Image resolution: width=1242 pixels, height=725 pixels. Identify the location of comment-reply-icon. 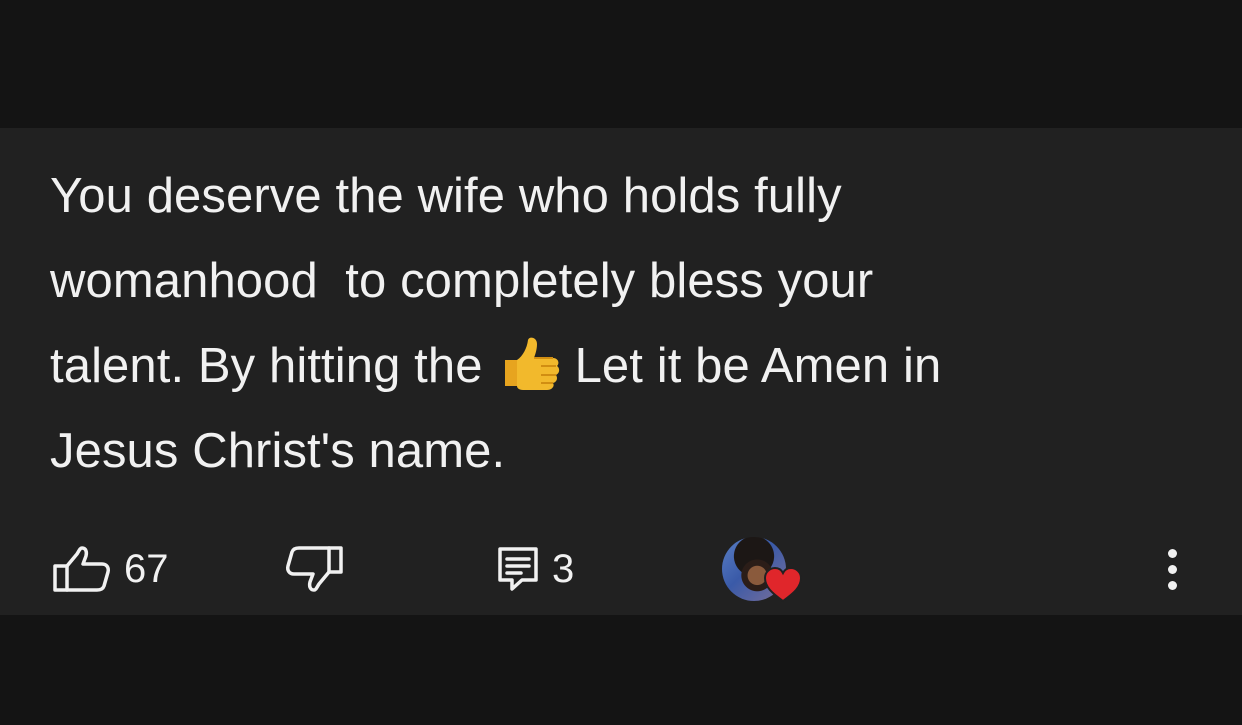
(518, 569).